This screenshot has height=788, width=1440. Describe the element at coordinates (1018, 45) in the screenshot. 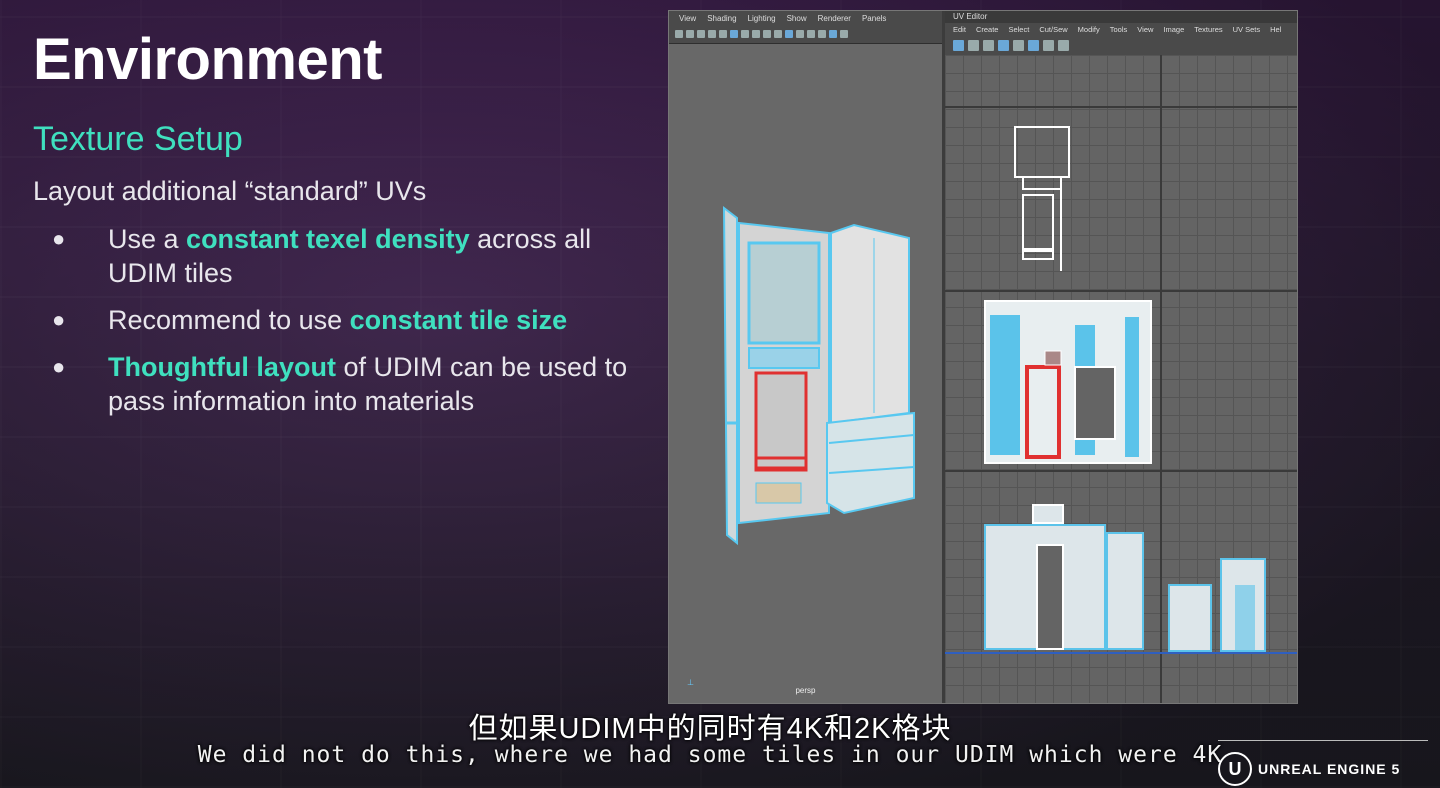

I see `uv-distortion-icon` at that location.